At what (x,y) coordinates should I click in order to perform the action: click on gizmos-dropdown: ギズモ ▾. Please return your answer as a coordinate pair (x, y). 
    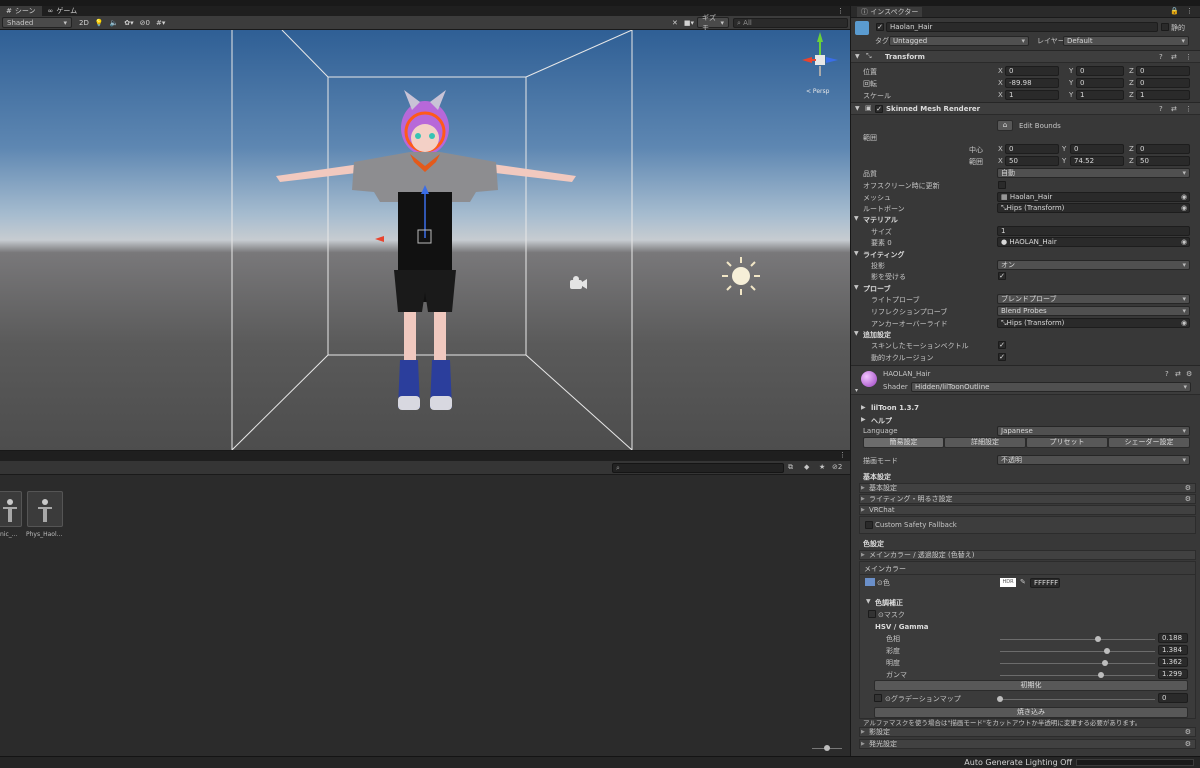
    Looking at the image, I should click on (713, 23).